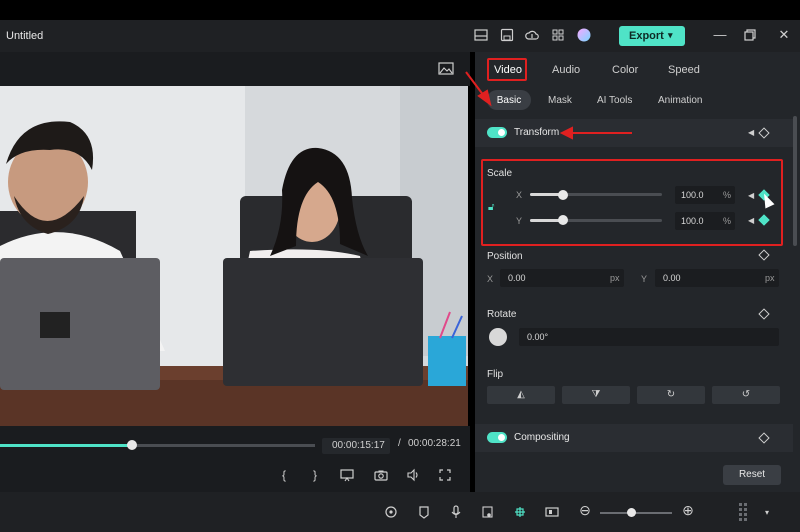 This screenshot has width=800, height=532. I want to click on subtab-basic: Basic, so click(509, 100).